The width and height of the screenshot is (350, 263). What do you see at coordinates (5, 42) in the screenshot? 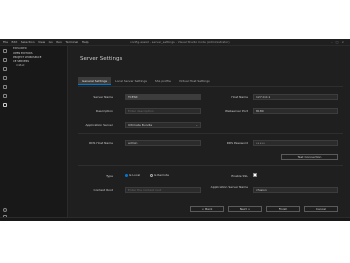
I see `menu-file: File` at bounding box center [5, 42].